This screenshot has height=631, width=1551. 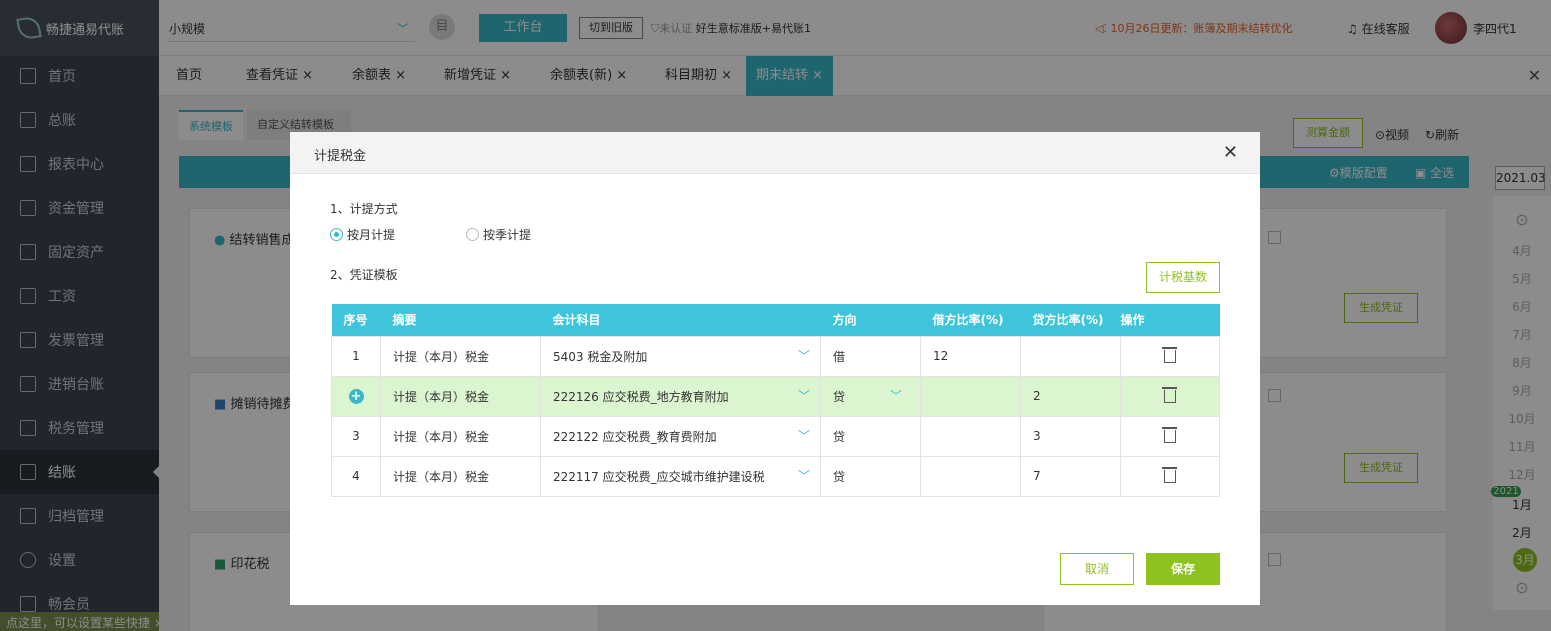 I want to click on account-value: 5403 税金及附加, so click(x=600, y=356).